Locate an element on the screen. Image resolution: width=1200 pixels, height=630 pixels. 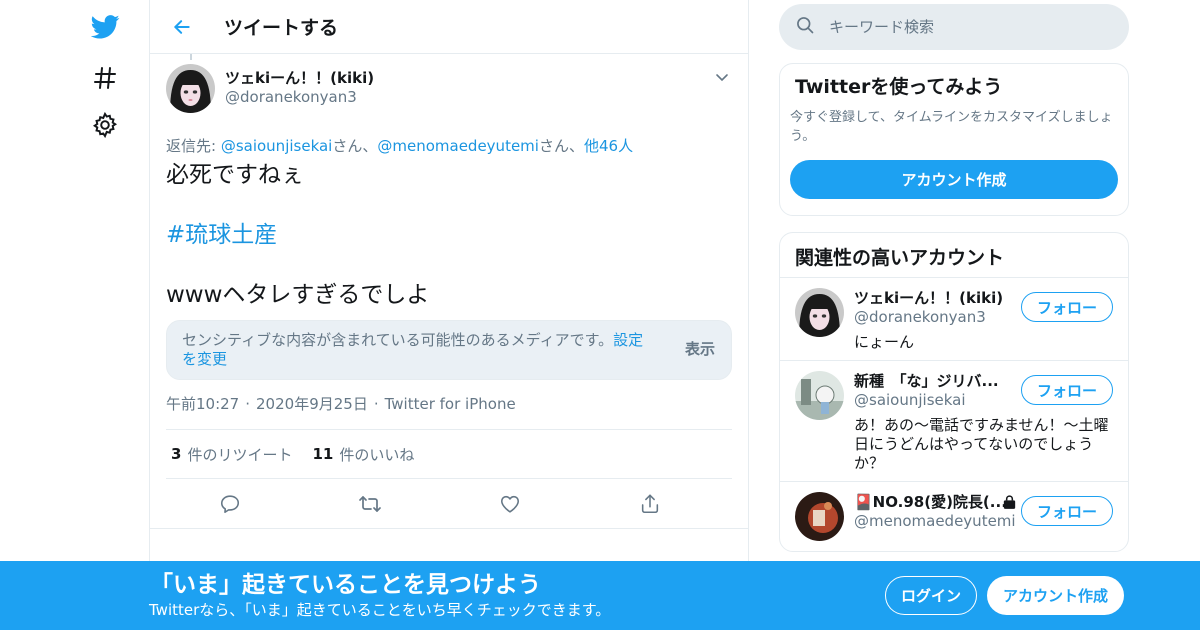
top-bar: ツイートする is located at coordinates (449, 27).